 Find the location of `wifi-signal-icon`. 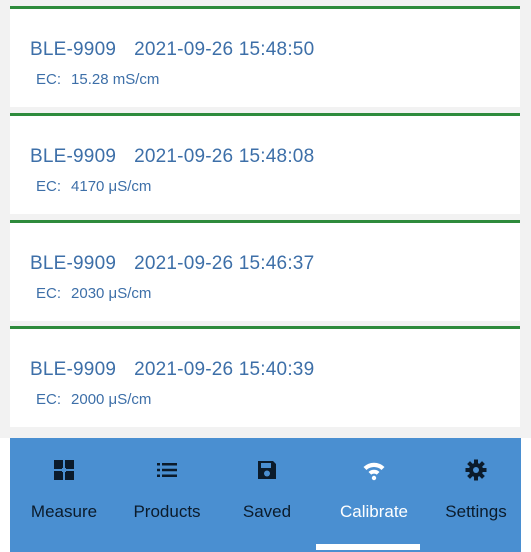

wifi-signal-icon is located at coordinates (374, 471).